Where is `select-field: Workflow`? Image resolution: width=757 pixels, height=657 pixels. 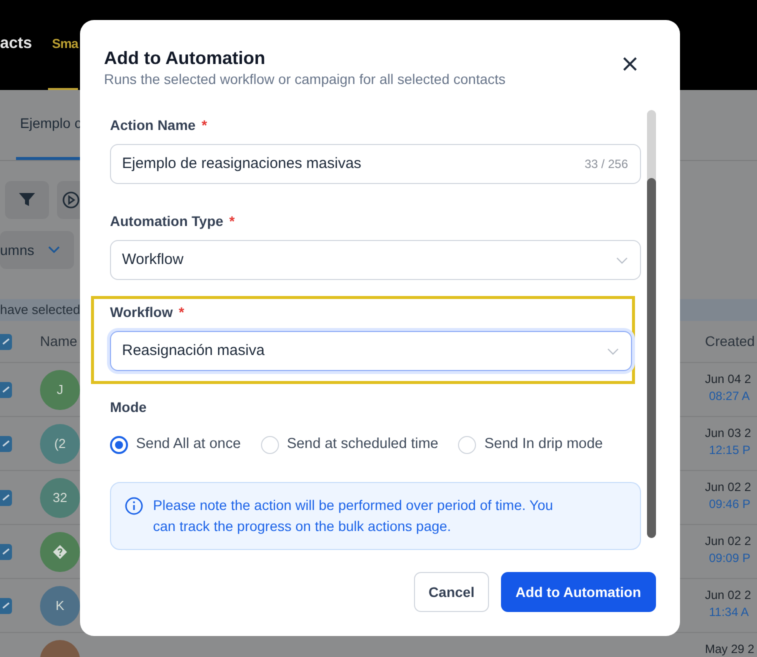
select-field: Workflow is located at coordinates (375, 260).